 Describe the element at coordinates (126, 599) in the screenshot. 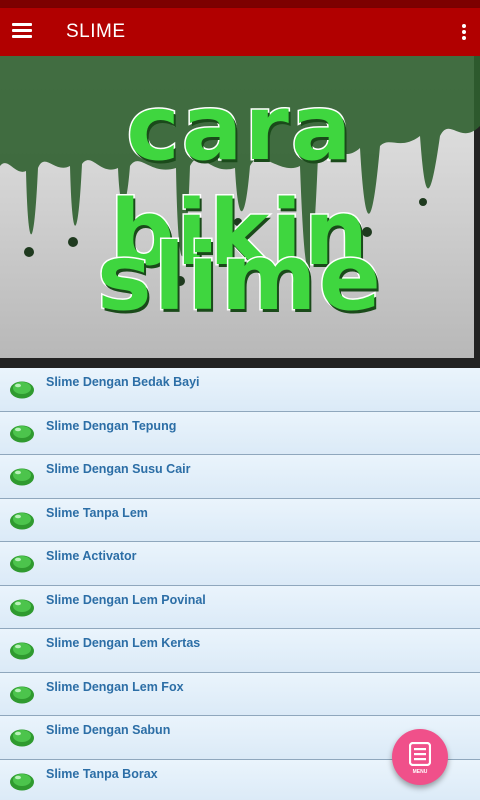

I see `list-item-label: Slime Dengan Lem Povinal` at that location.